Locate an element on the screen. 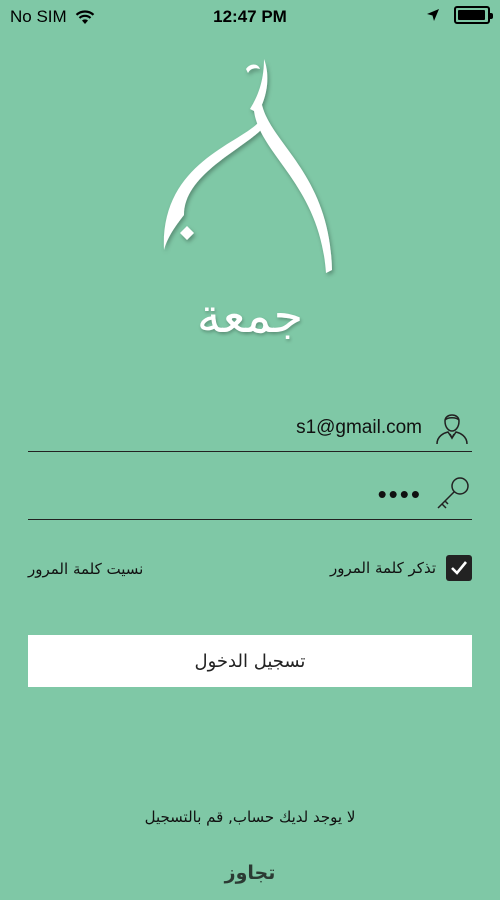  location-arrow-icon is located at coordinates (433, 15).